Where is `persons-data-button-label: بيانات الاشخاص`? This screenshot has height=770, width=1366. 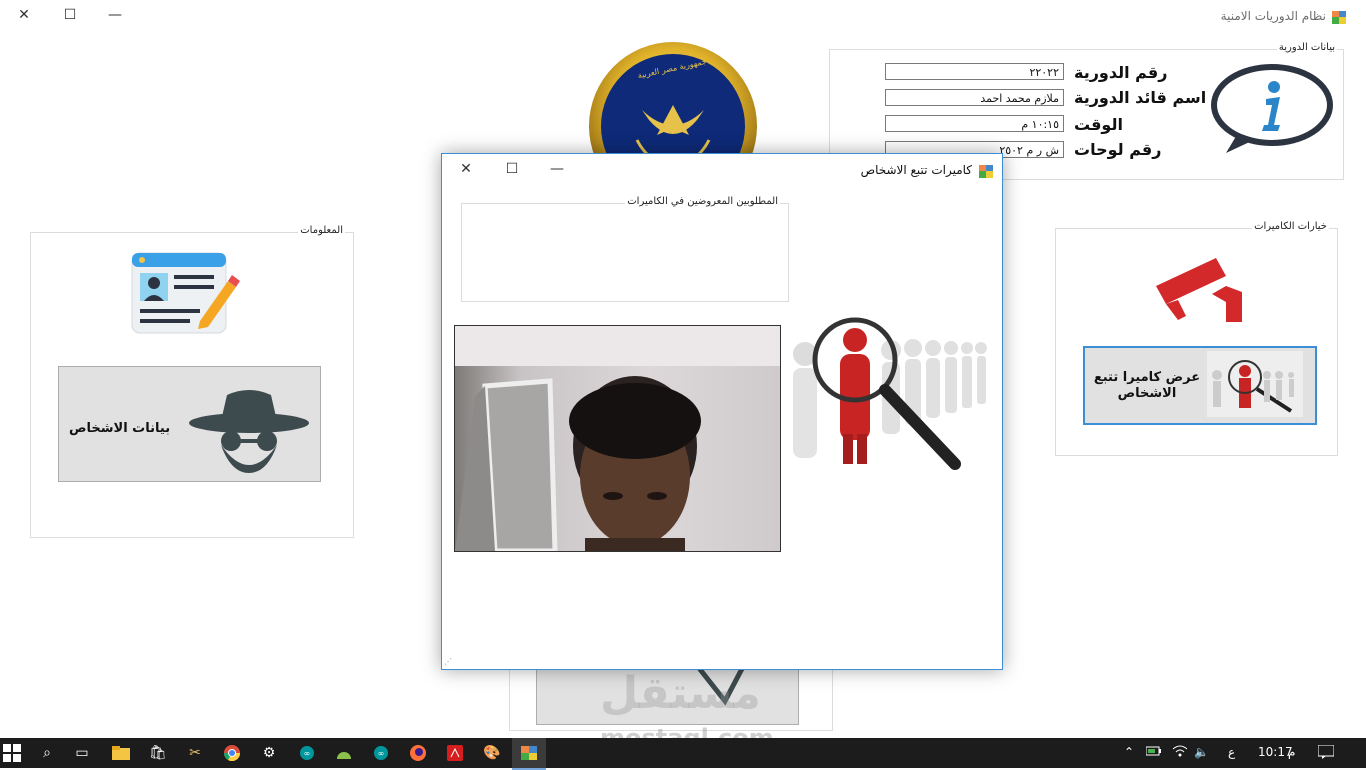
persons-data-button-label: بيانات الاشخاص is located at coordinates (120, 428).